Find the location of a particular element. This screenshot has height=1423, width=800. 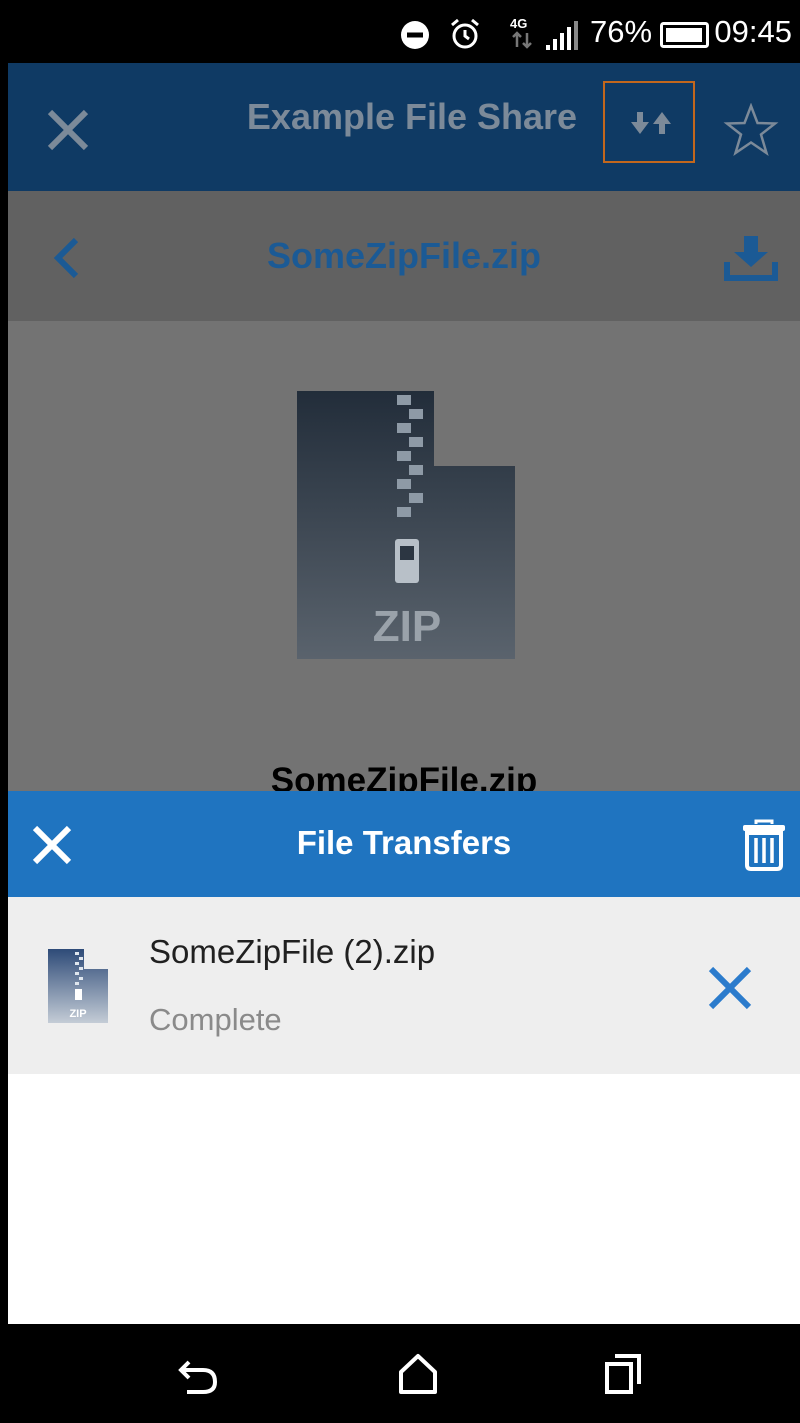

transfer-icon is located at coordinates (651, 123).